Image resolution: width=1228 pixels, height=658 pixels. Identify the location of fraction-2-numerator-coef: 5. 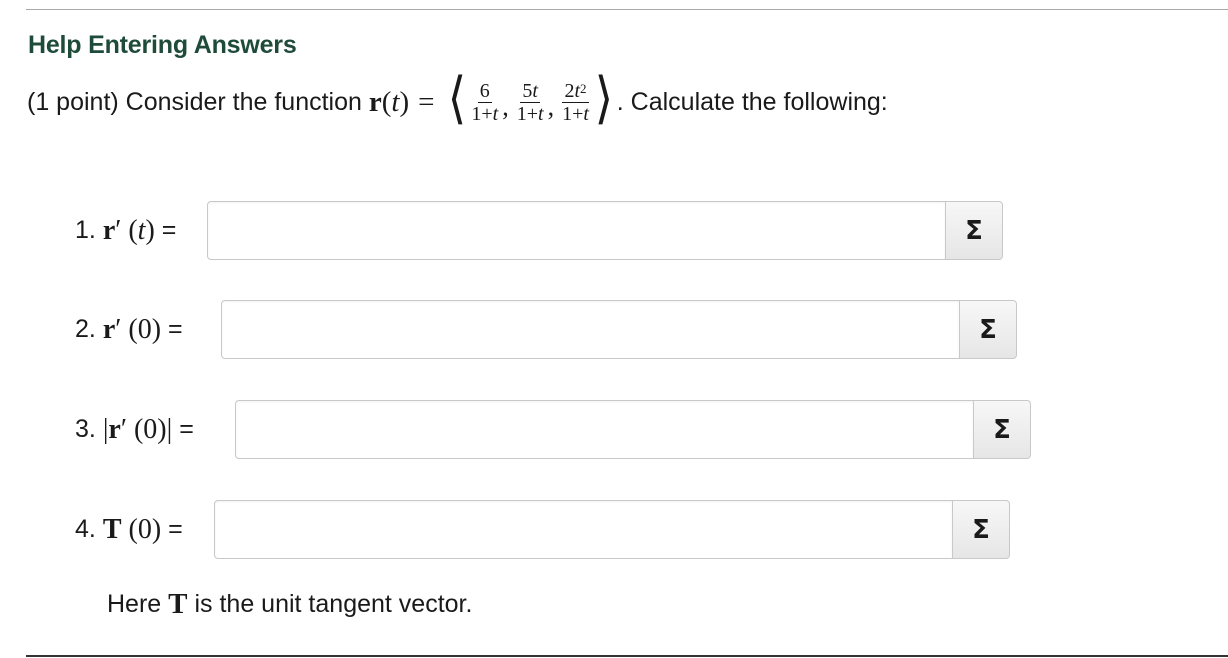
(527, 90).